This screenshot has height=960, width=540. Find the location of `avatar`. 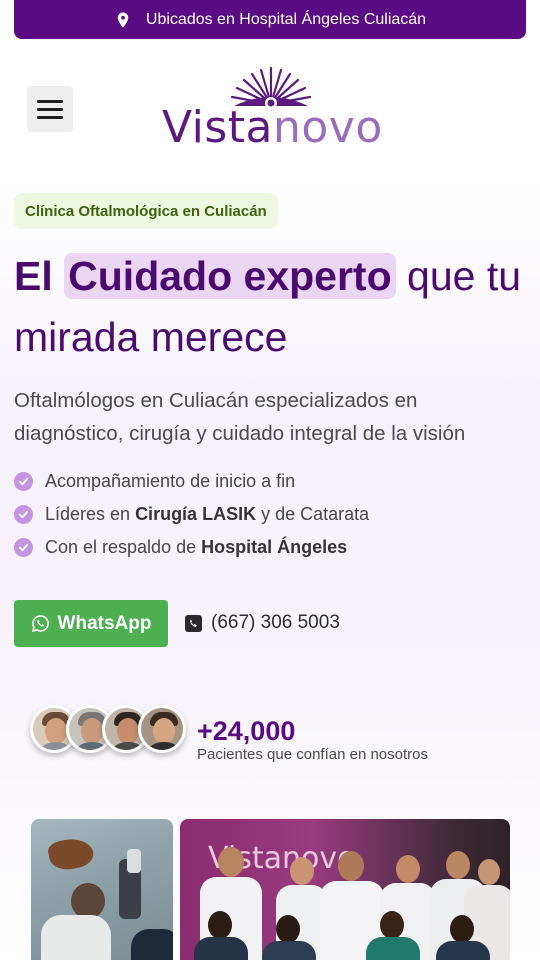

avatar is located at coordinates (162, 729).